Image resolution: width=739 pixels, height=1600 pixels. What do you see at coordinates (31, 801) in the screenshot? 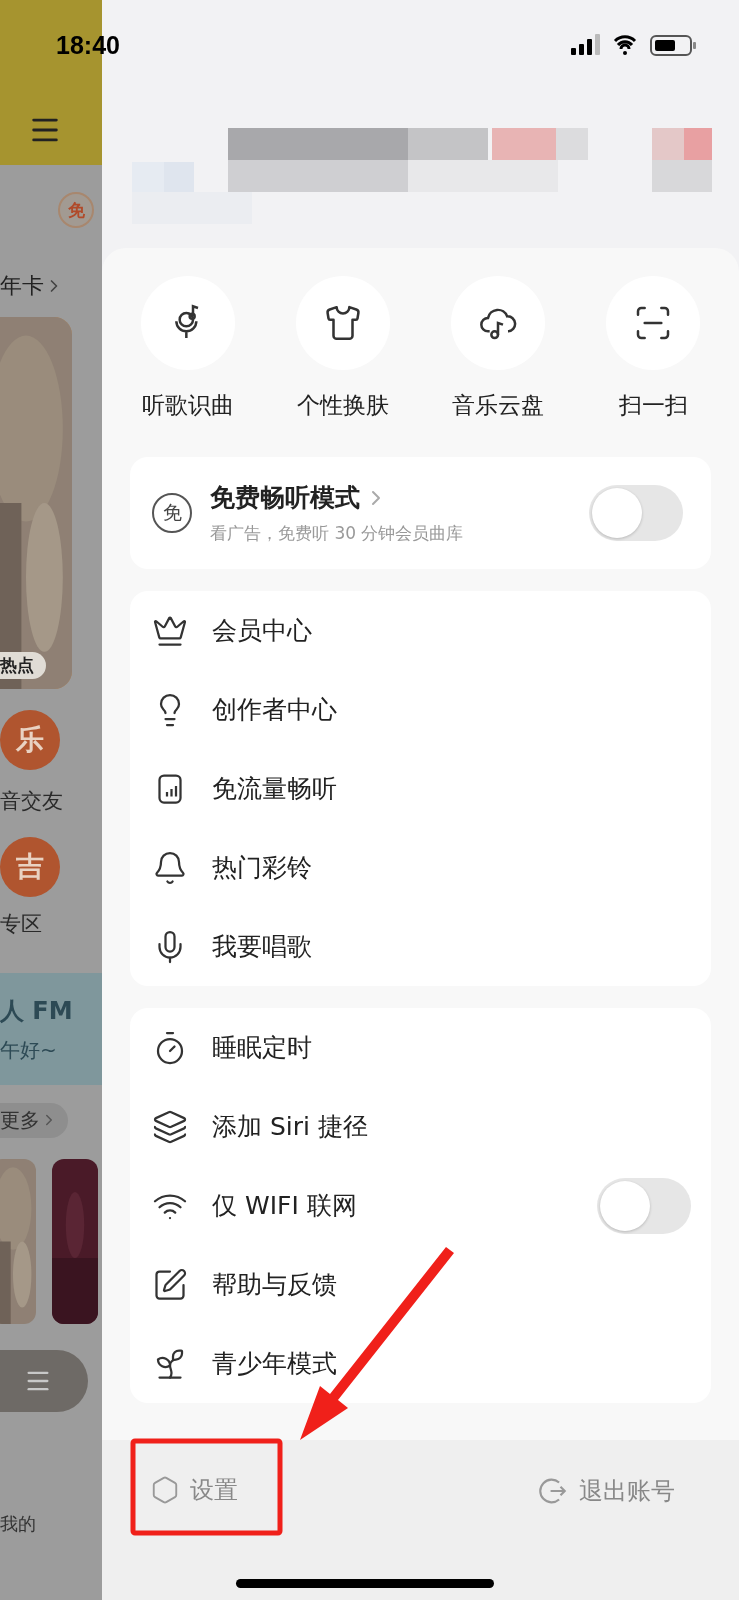
I see `shortcut-label: 音交友` at bounding box center [31, 801].